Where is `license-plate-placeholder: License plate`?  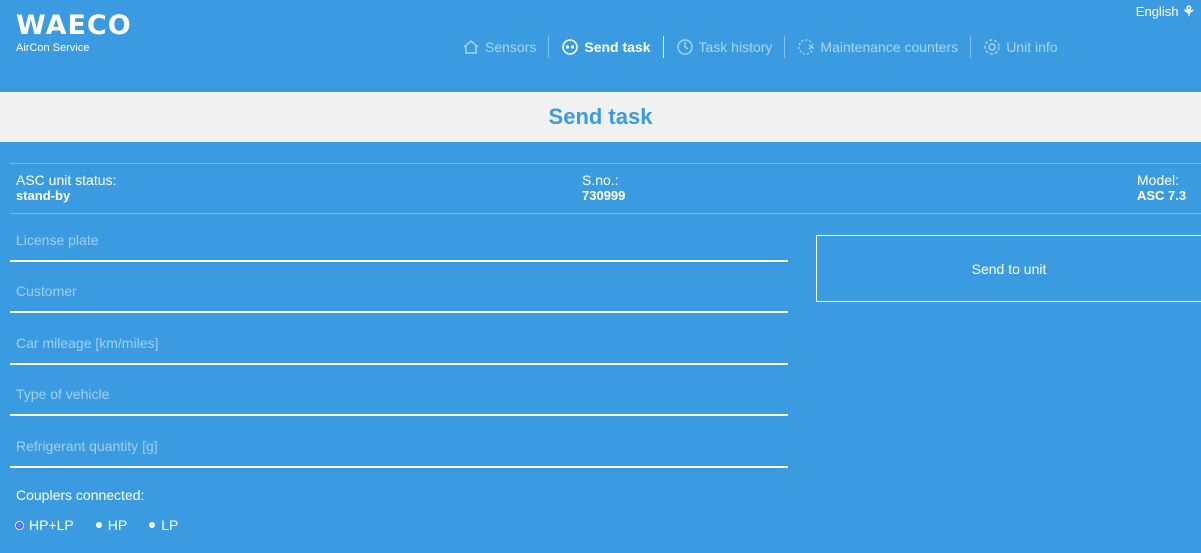 license-plate-placeholder: License plate is located at coordinates (57, 240).